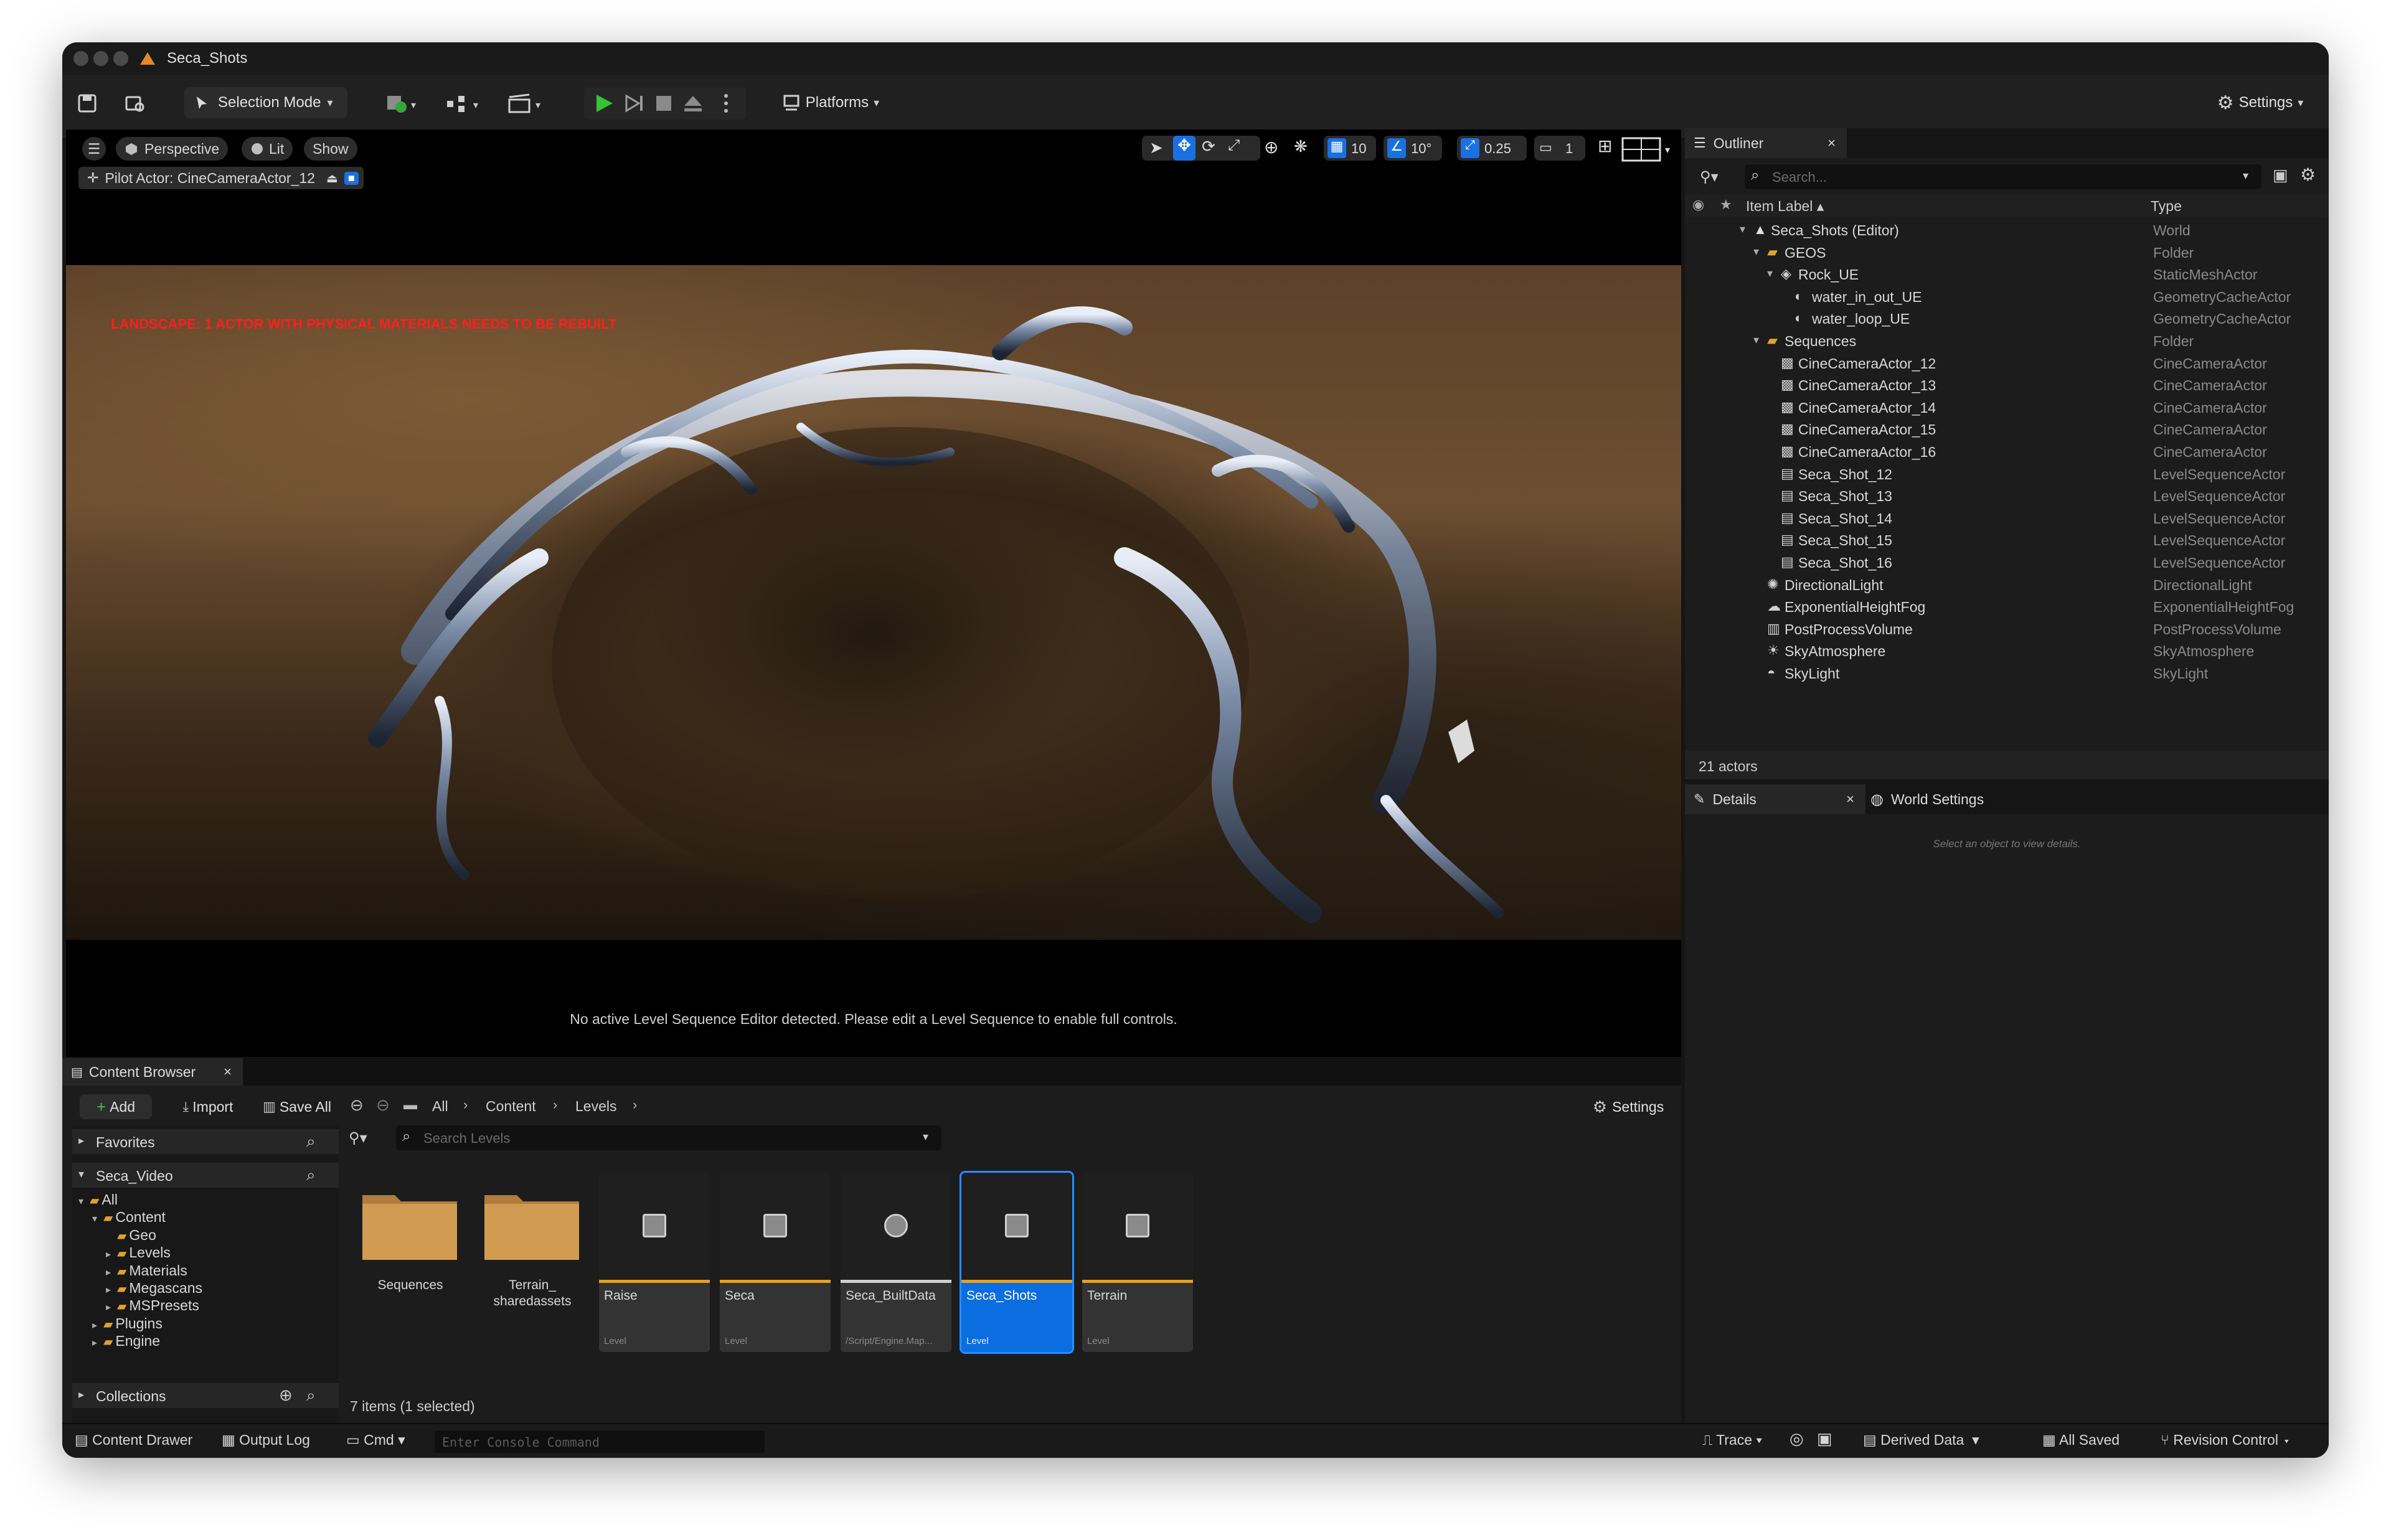 The height and width of the screenshot is (1540, 2391). I want to click on maximize-viewport-icon: ⊞, so click(1605, 146).